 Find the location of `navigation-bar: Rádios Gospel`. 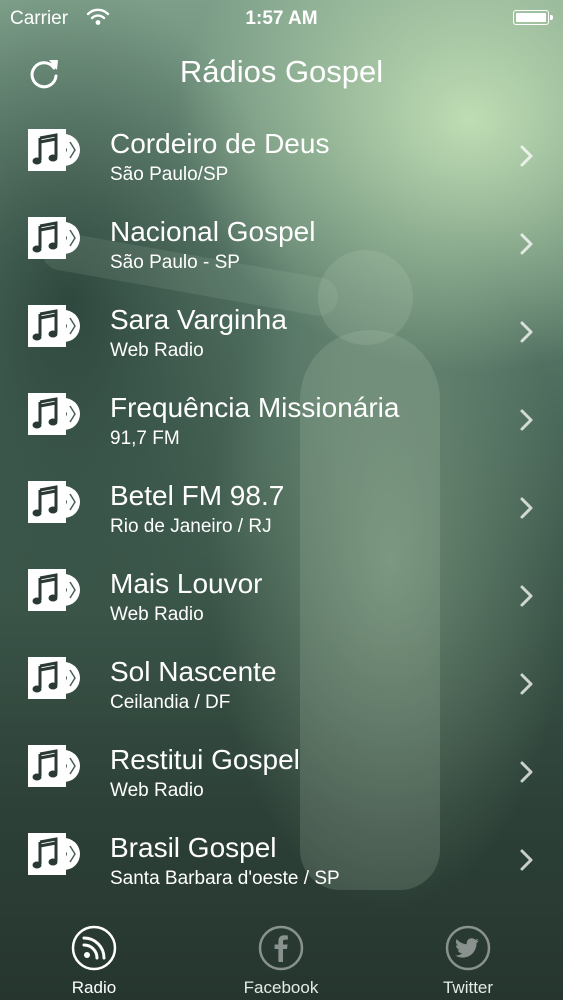

navigation-bar: Rádios Gospel is located at coordinates (281, 73).